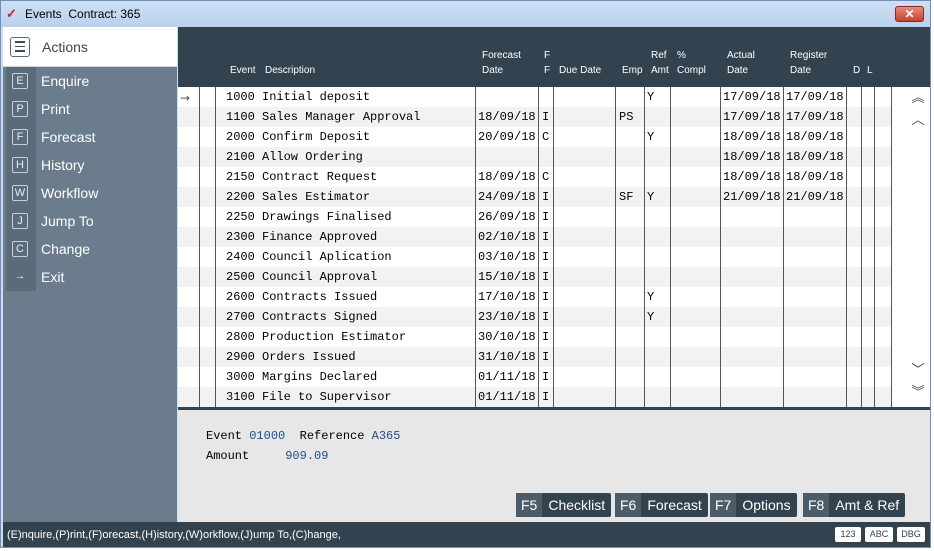 This screenshot has height=551, width=934. Describe the element at coordinates (918, 393) in the screenshot. I see `scroll-to-bottom-icon: ︾` at that location.